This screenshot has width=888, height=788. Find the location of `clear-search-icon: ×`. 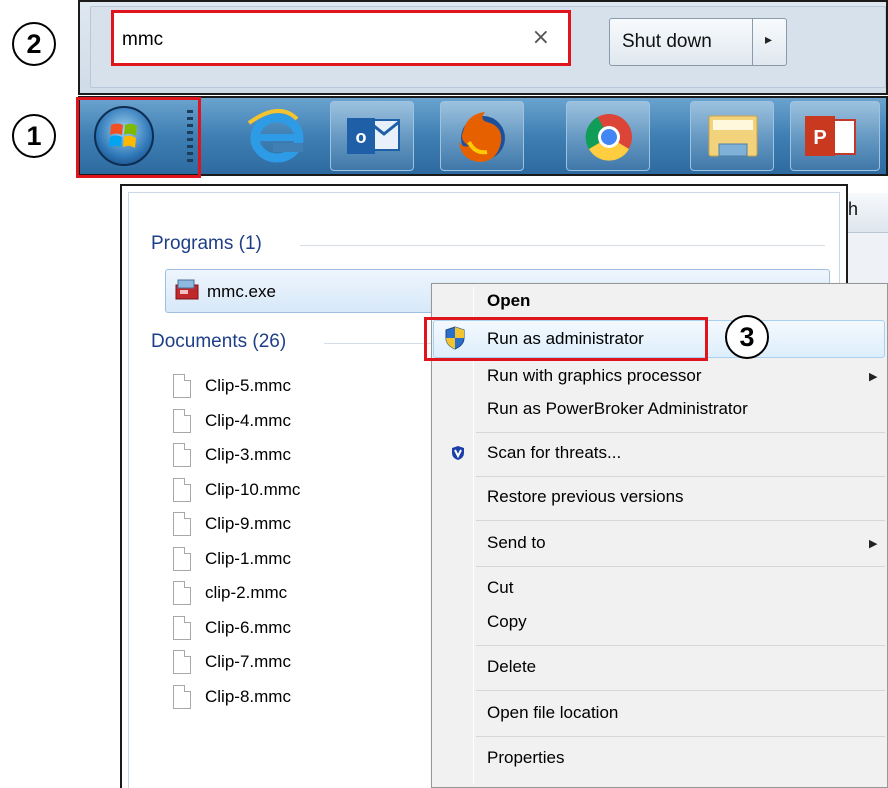

clear-search-icon: × is located at coordinates (541, 37).